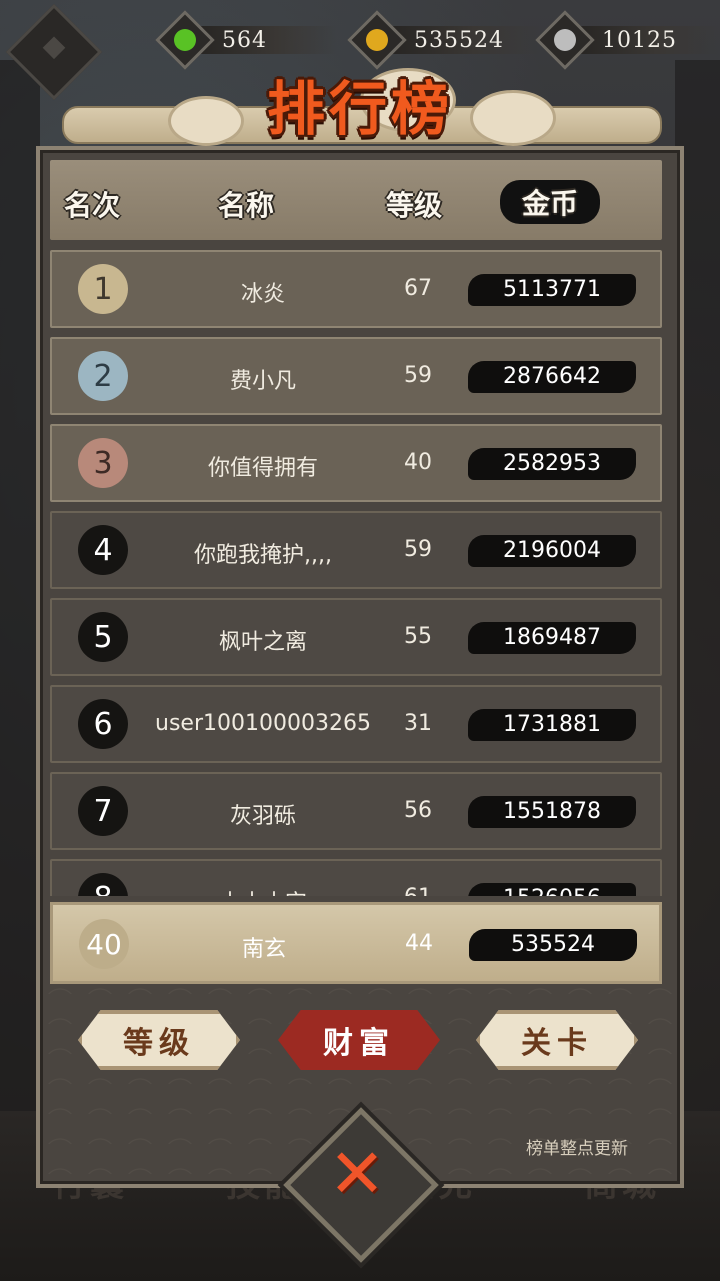 This screenshot has width=720, height=1281. I want to click on player-gold: 1731881, so click(552, 725).